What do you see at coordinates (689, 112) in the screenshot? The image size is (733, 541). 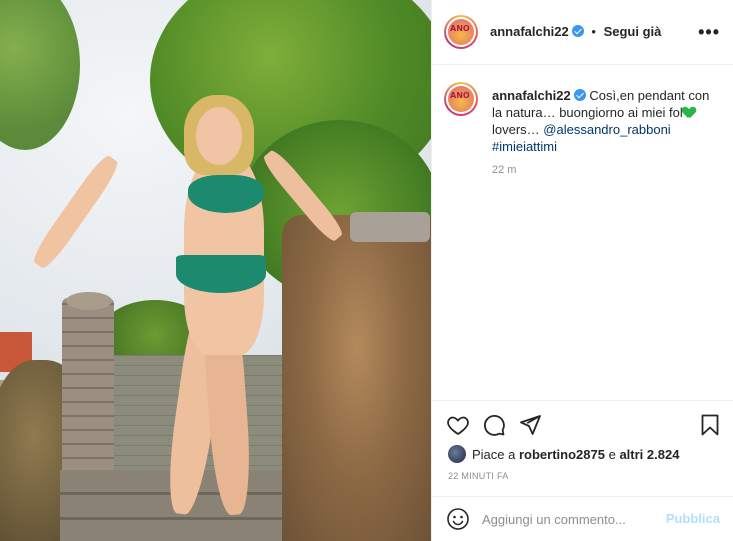 I see `green-heart-emoji` at bounding box center [689, 112].